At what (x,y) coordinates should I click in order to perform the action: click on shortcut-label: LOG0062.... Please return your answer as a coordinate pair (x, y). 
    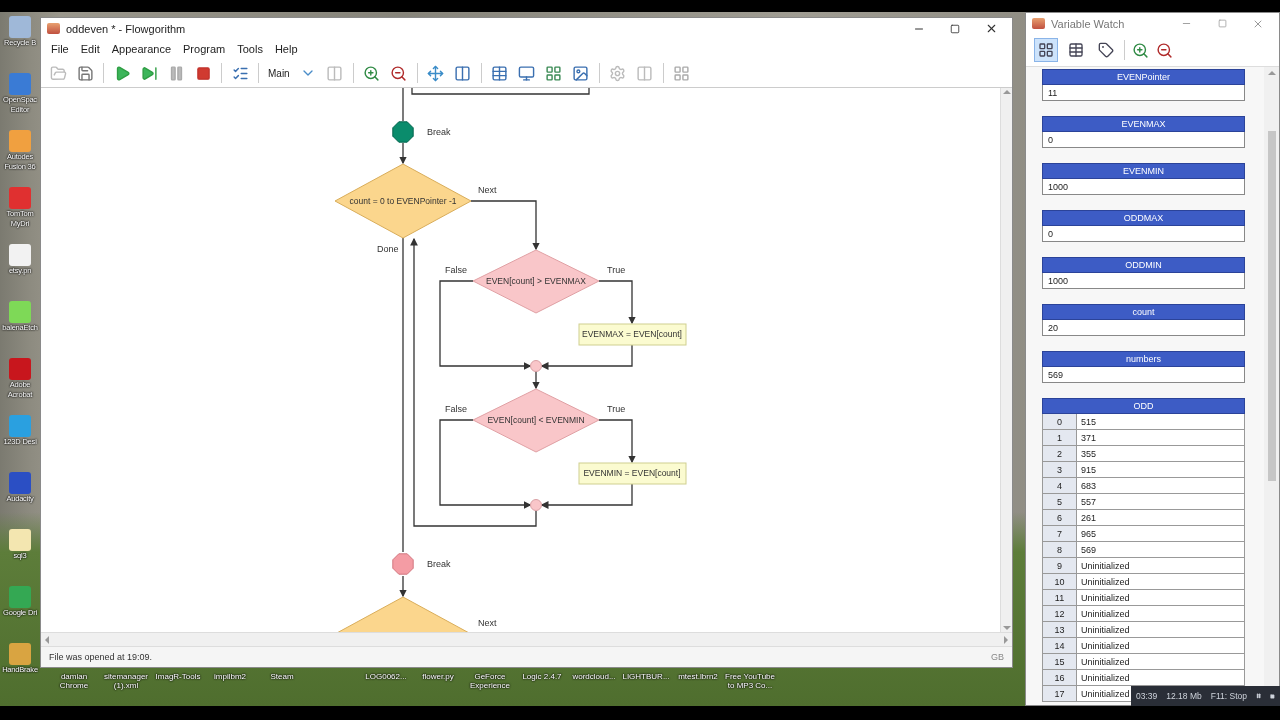
    Looking at the image, I should click on (386, 681).